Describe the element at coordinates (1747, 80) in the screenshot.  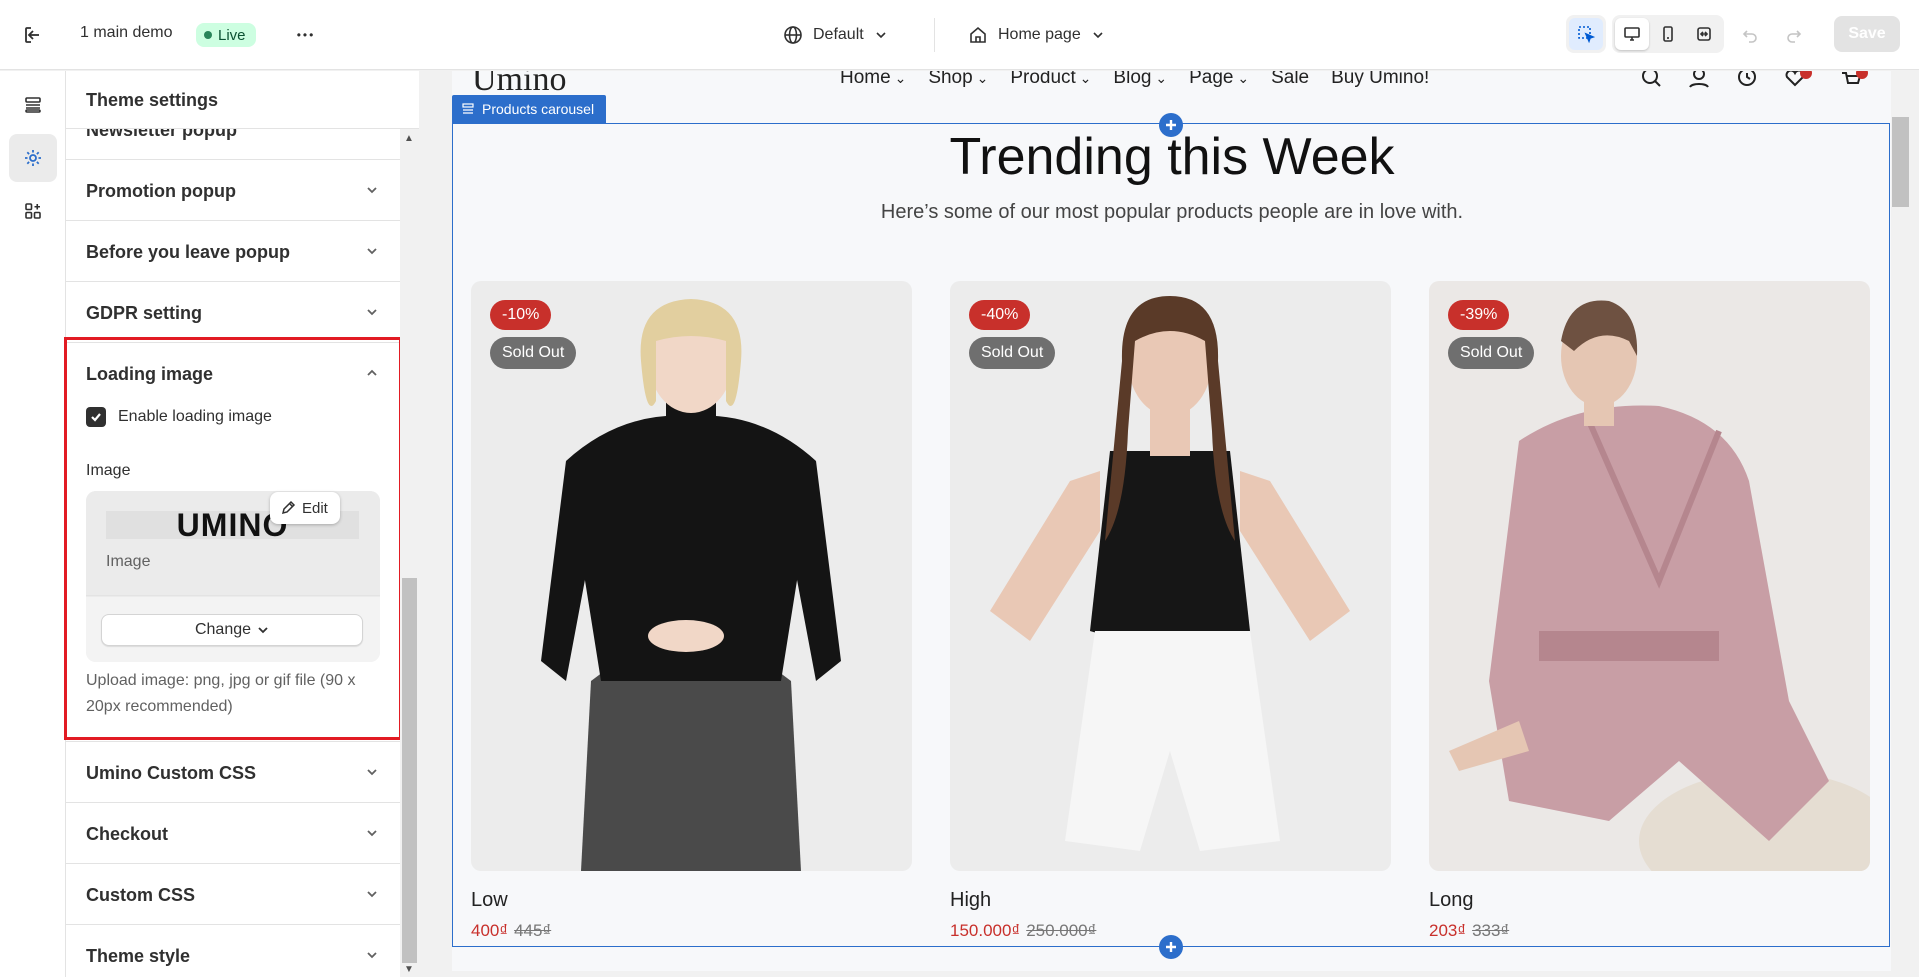
I see `clock-icon` at that location.